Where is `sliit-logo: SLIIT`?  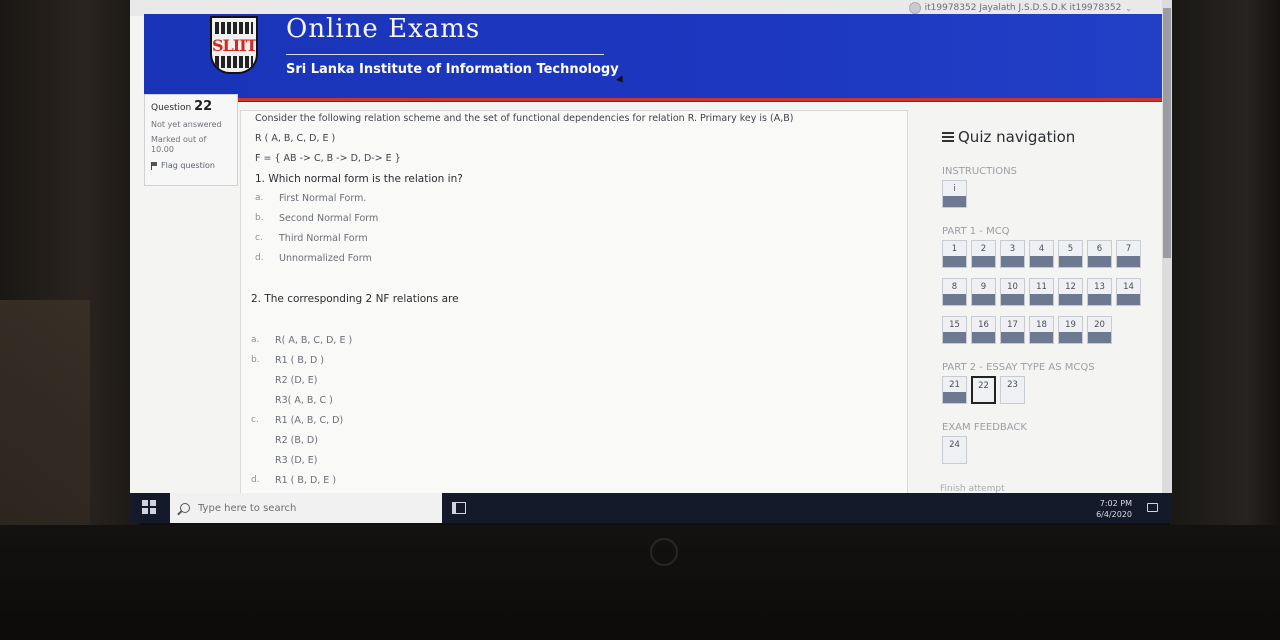
sliit-logo: SLIIT is located at coordinates (234, 45).